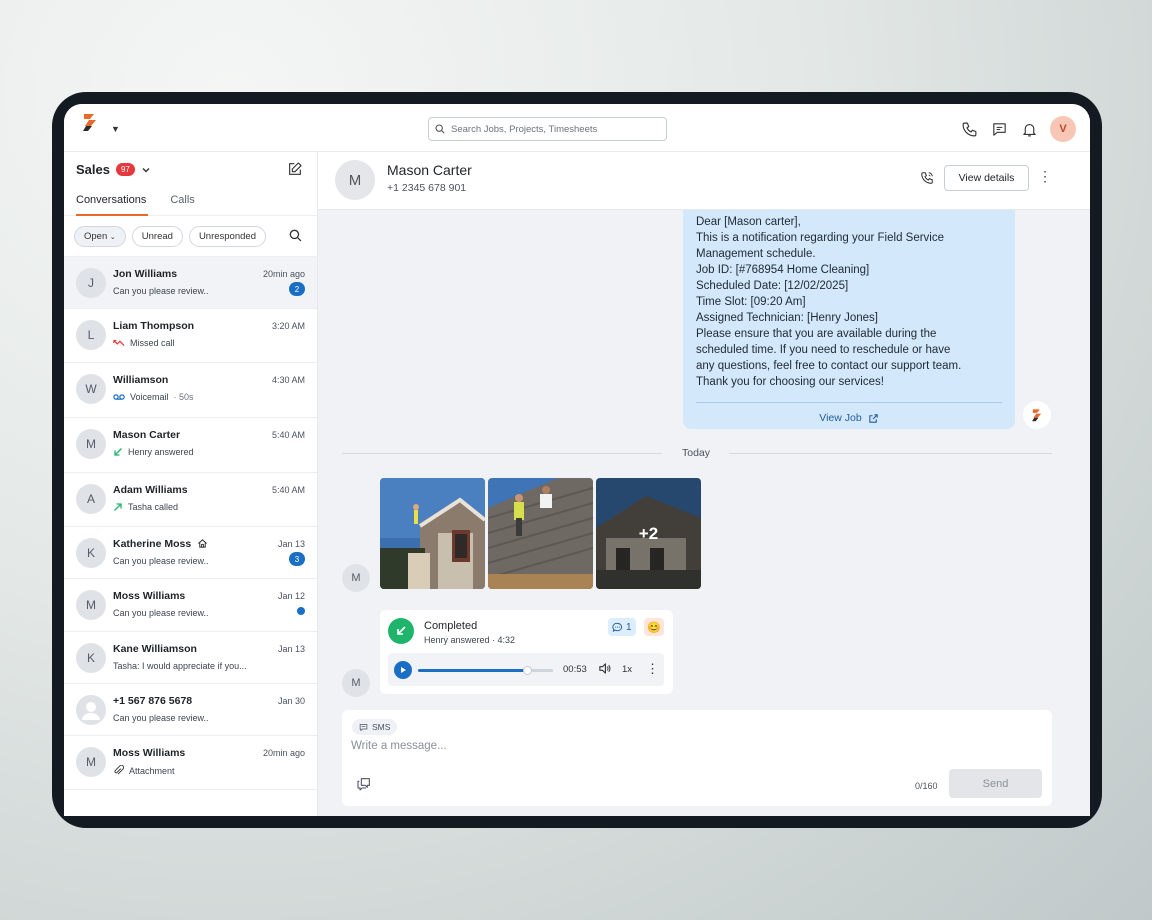 Image resolution: width=1152 pixels, height=920 pixels. What do you see at coordinates (469, 640) in the screenshot?
I see `call-meta: Henry answered · 4:32` at bounding box center [469, 640].